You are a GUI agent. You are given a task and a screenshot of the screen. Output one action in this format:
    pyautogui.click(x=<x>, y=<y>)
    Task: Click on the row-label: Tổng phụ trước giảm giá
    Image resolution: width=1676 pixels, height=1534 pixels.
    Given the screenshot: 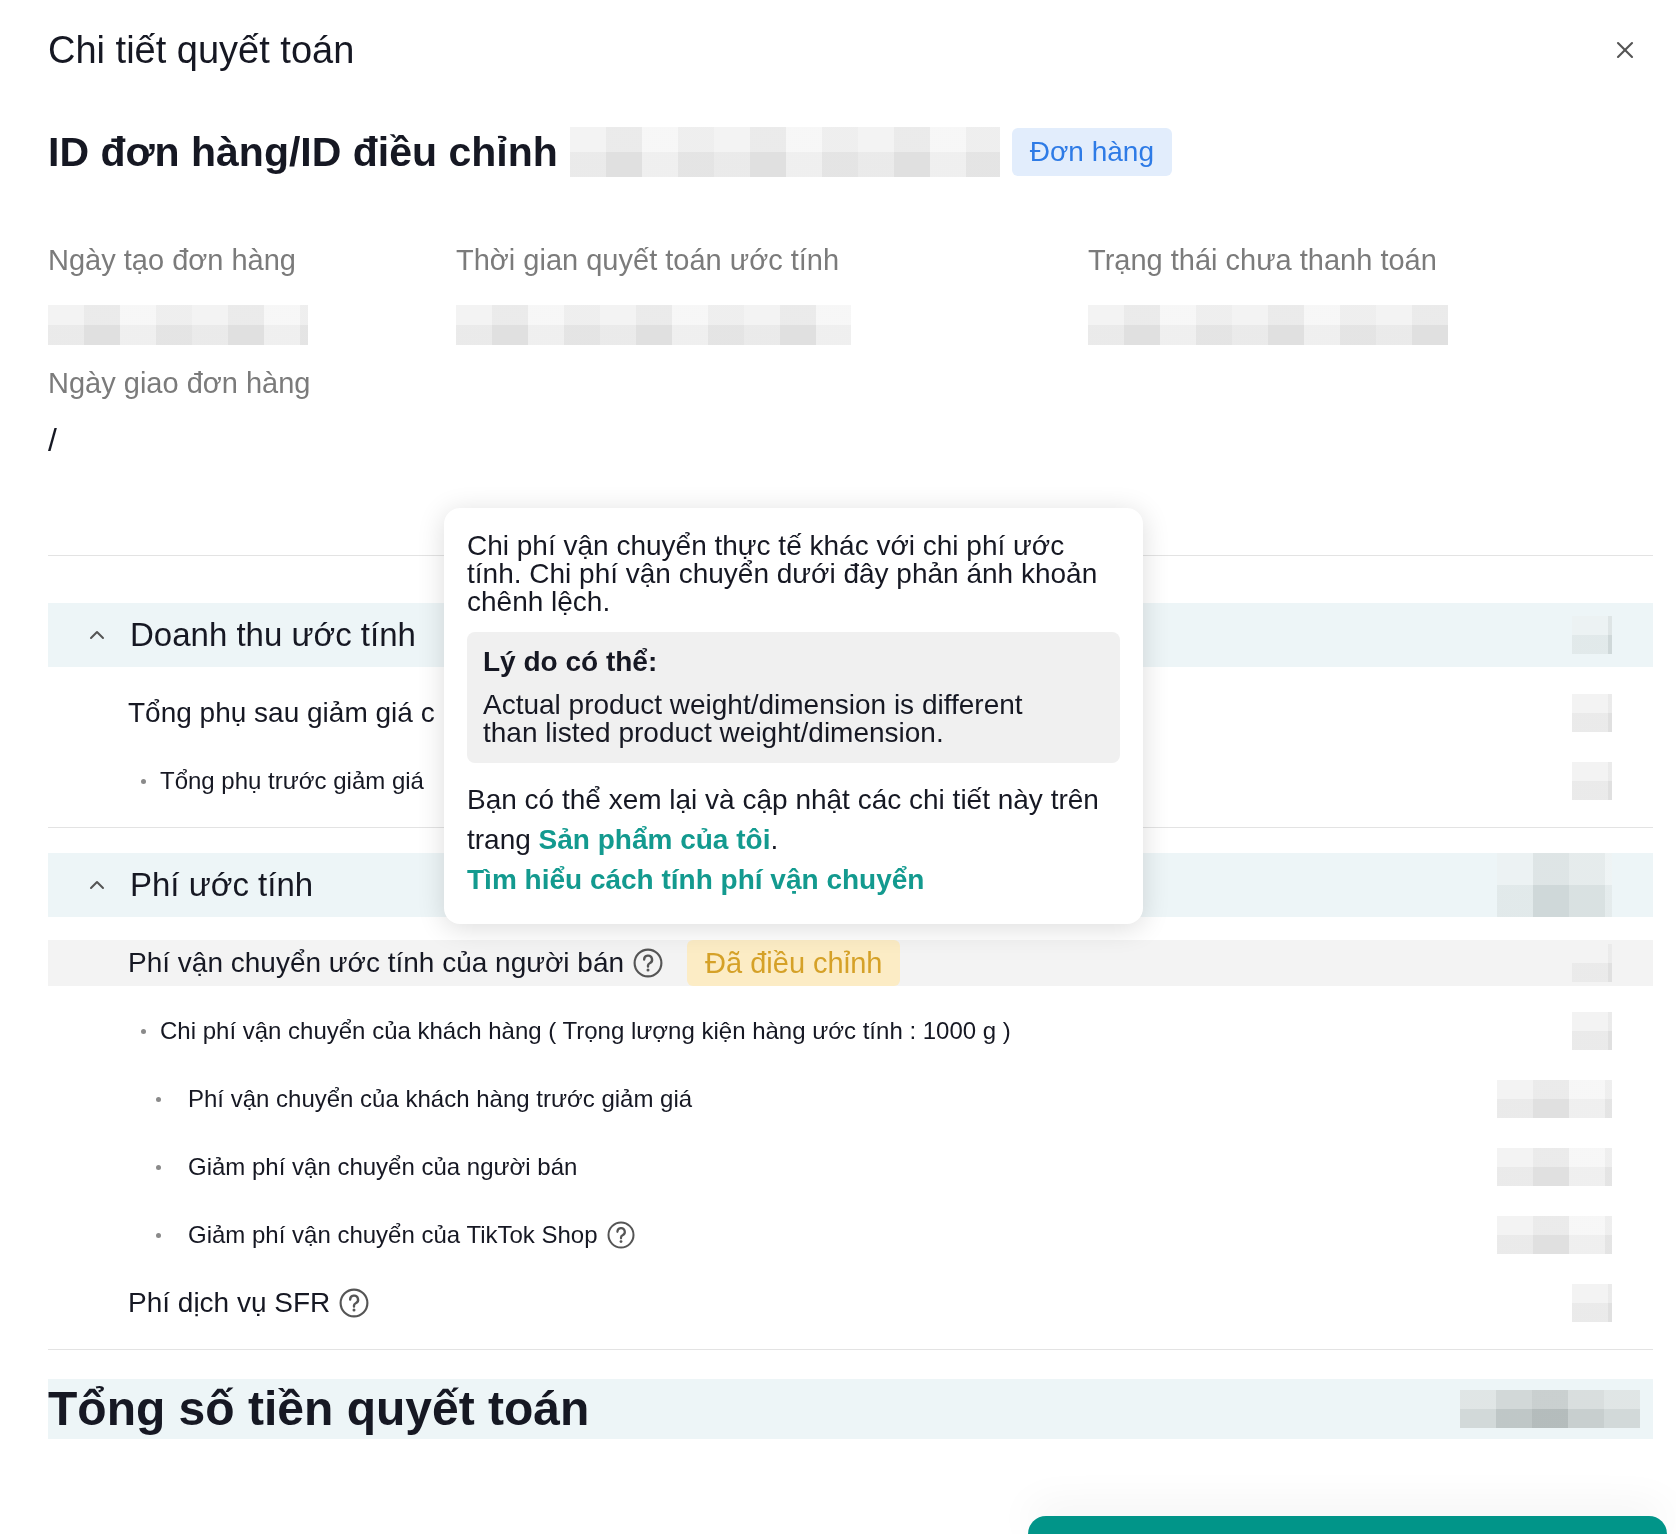 What is the action you would take?
    pyautogui.click(x=292, y=781)
    